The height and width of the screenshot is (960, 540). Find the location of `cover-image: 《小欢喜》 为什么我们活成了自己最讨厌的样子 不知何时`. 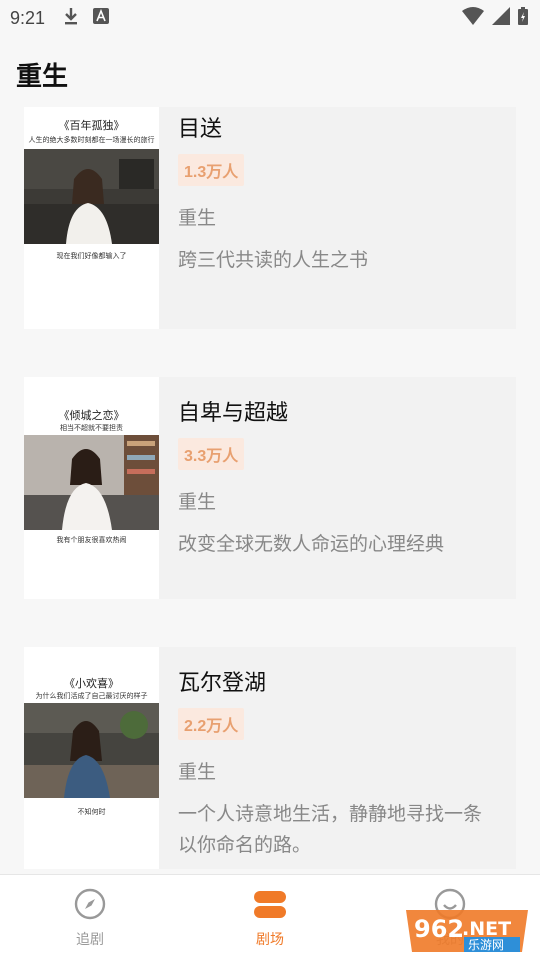

cover-image: 《小欢喜》 为什么我们活成了自己最讨厌的样子 不知何时 is located at coordinates (91, 758).